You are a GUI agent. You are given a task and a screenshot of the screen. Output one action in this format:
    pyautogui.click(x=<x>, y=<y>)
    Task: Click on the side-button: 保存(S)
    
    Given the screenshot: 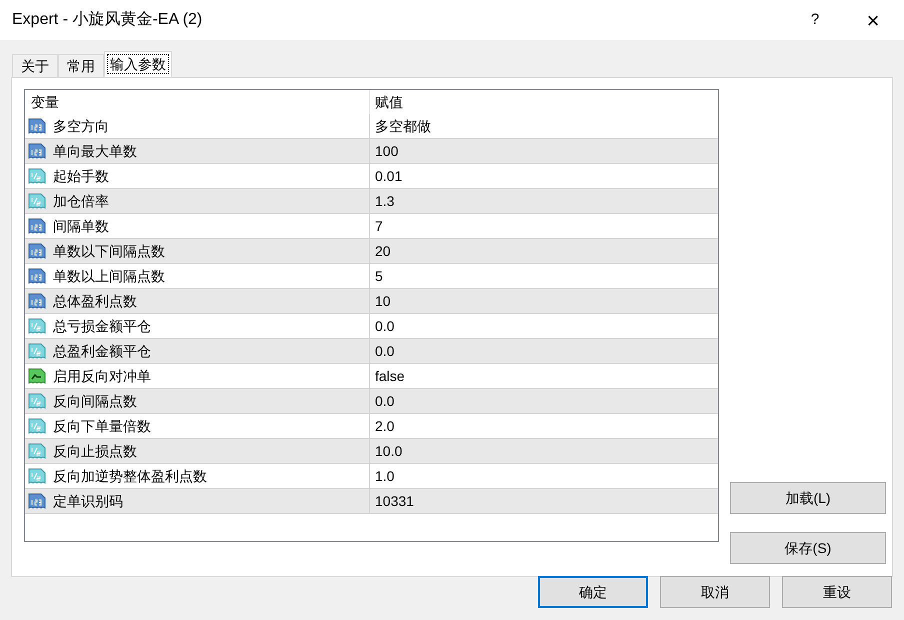 What is the action you would take?
    pyautogui.click(x=808, y=548)
    